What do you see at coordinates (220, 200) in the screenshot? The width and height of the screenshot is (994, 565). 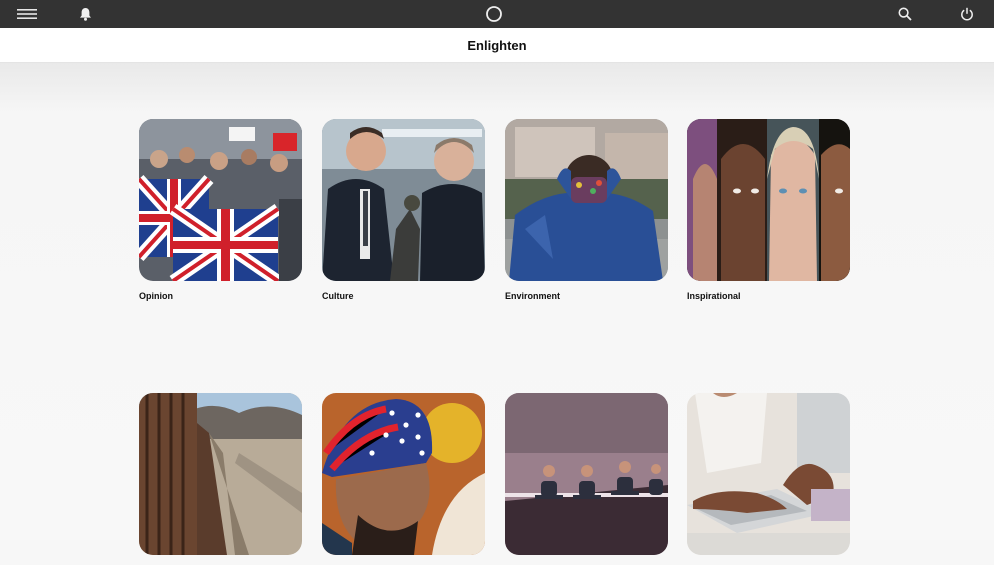 I see `opinion-thumbnail` at bounding box center [220, 200].